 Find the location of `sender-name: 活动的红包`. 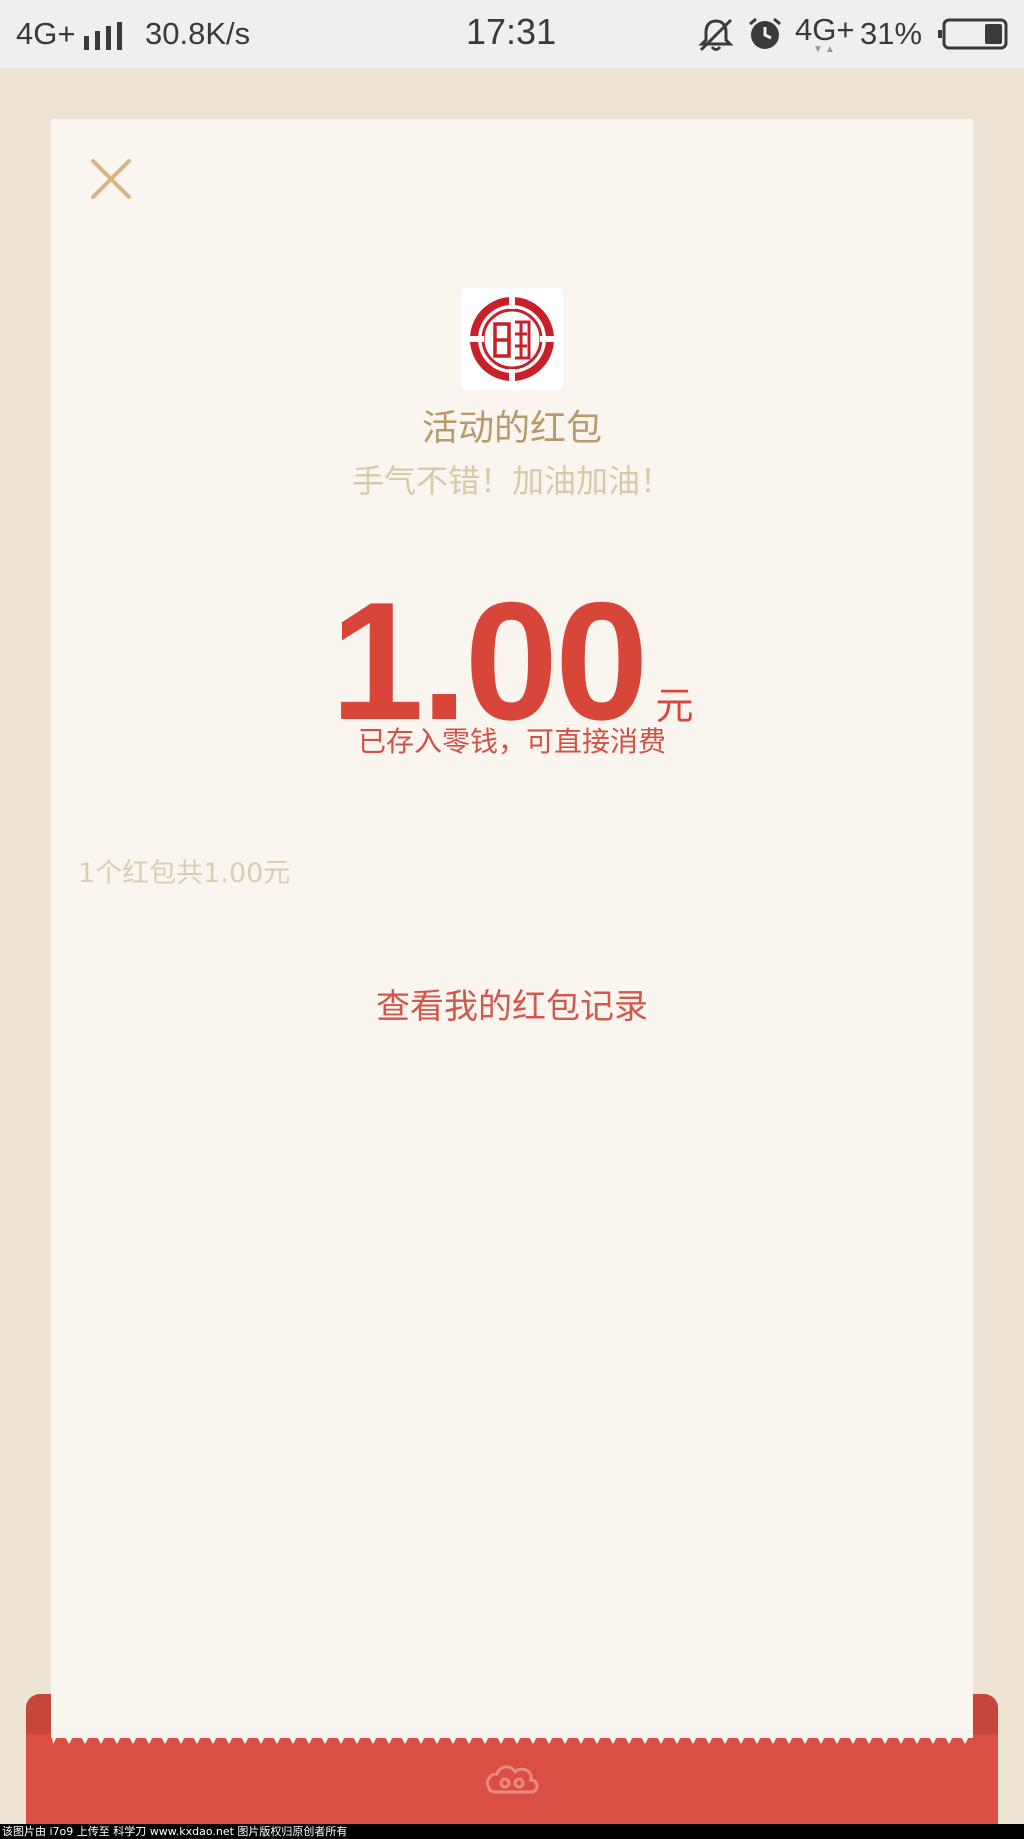

sender-name: 活动的红包 is located at coordinates (511, 428).